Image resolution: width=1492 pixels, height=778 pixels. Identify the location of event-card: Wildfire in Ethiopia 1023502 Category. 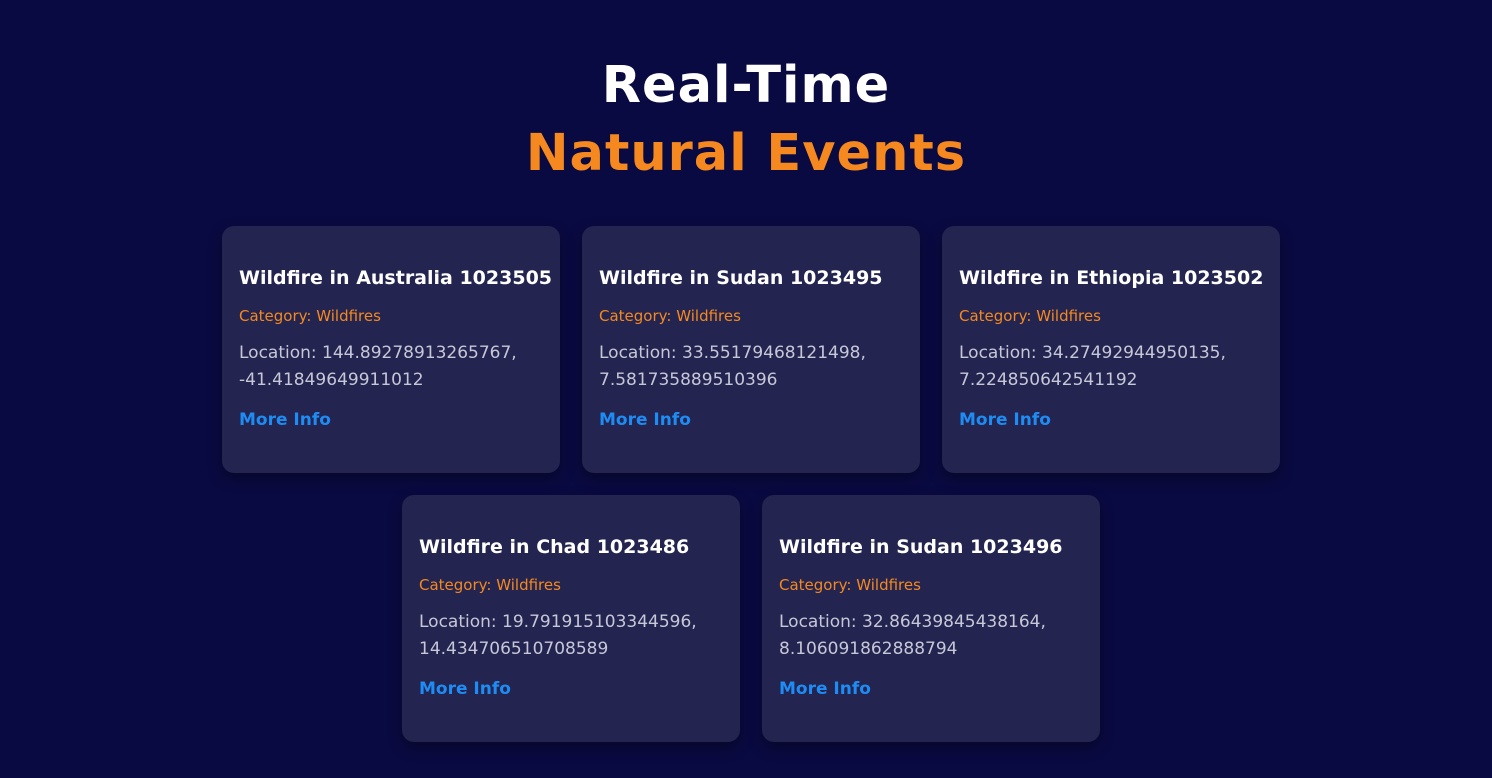
(1111, 349).